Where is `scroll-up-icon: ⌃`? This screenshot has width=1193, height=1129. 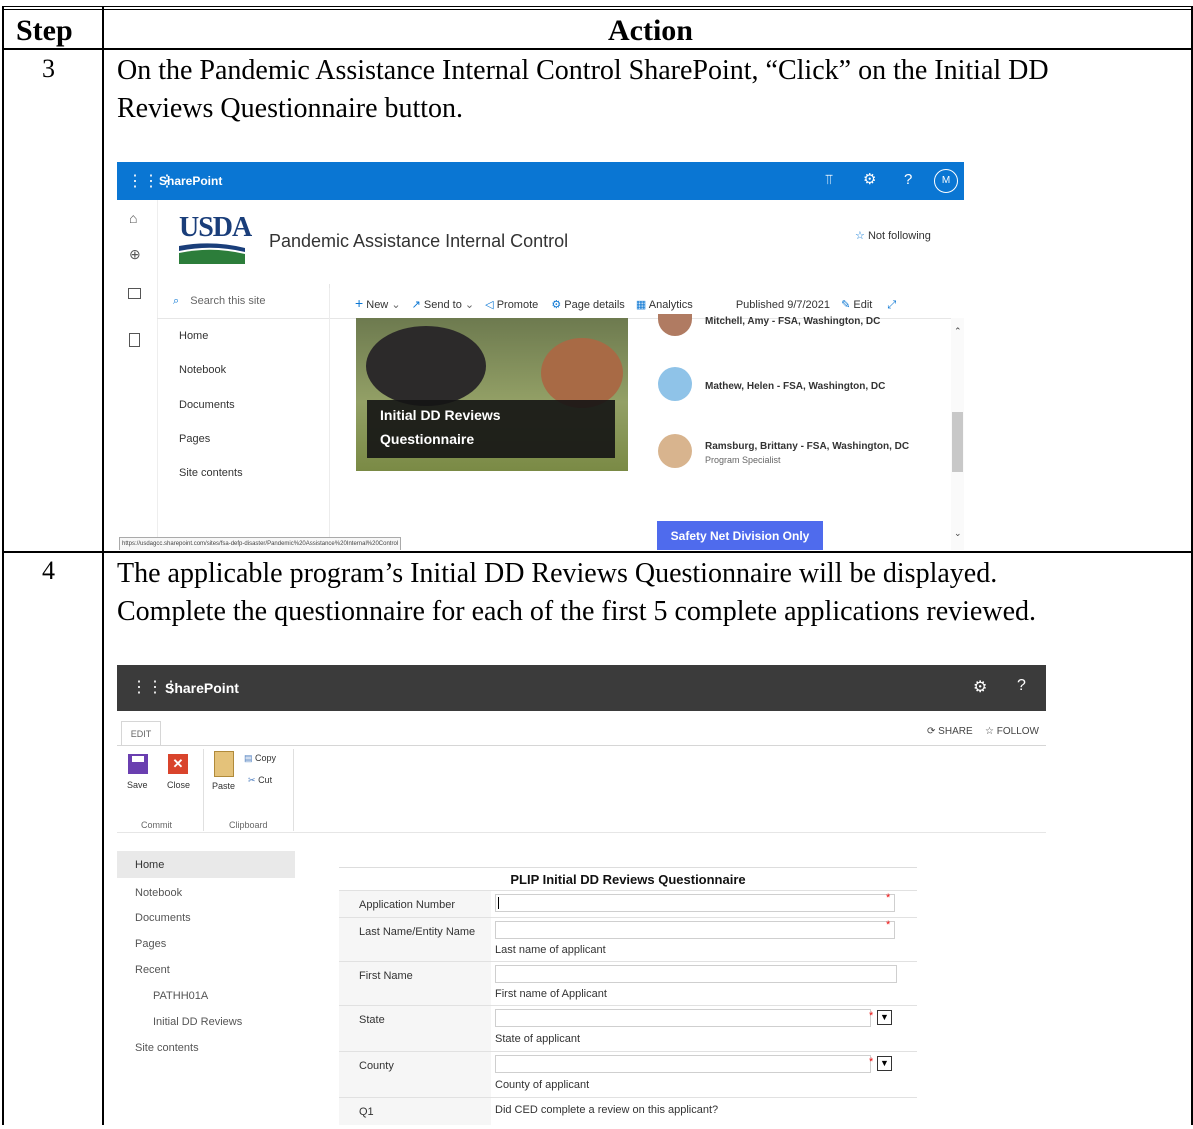
scroll-up-icon: ⌃ is located at coordinates (958, 331).